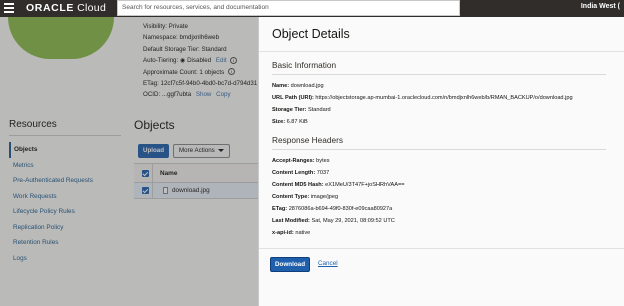 The height and width of the screenshot is (306, 624). What do you see at coordinates (290, 264) in the screenshot?
I see `download-button: Download` at bounding box center [290, 264].